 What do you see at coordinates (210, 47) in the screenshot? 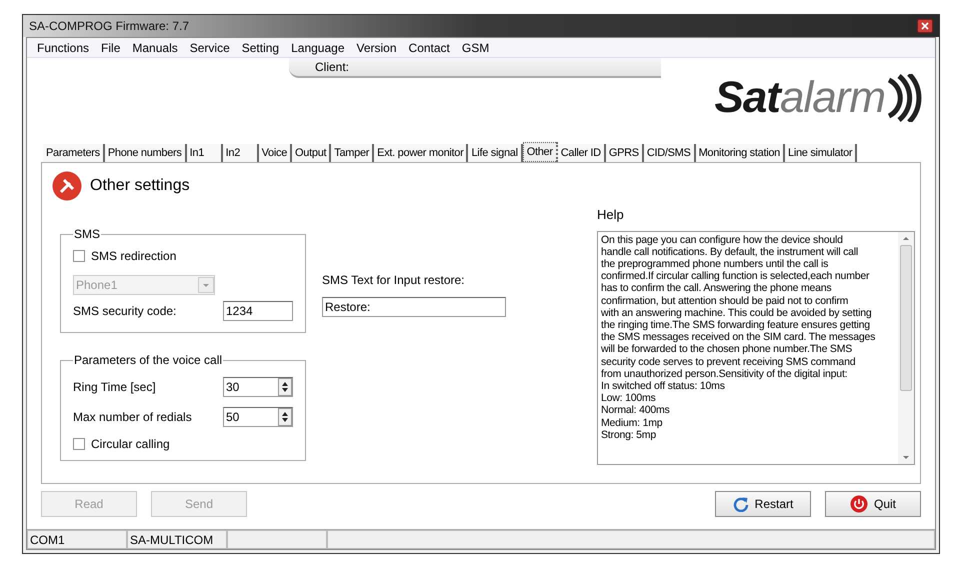
I see `menu-item: Service` at bounding box center [210, 47].